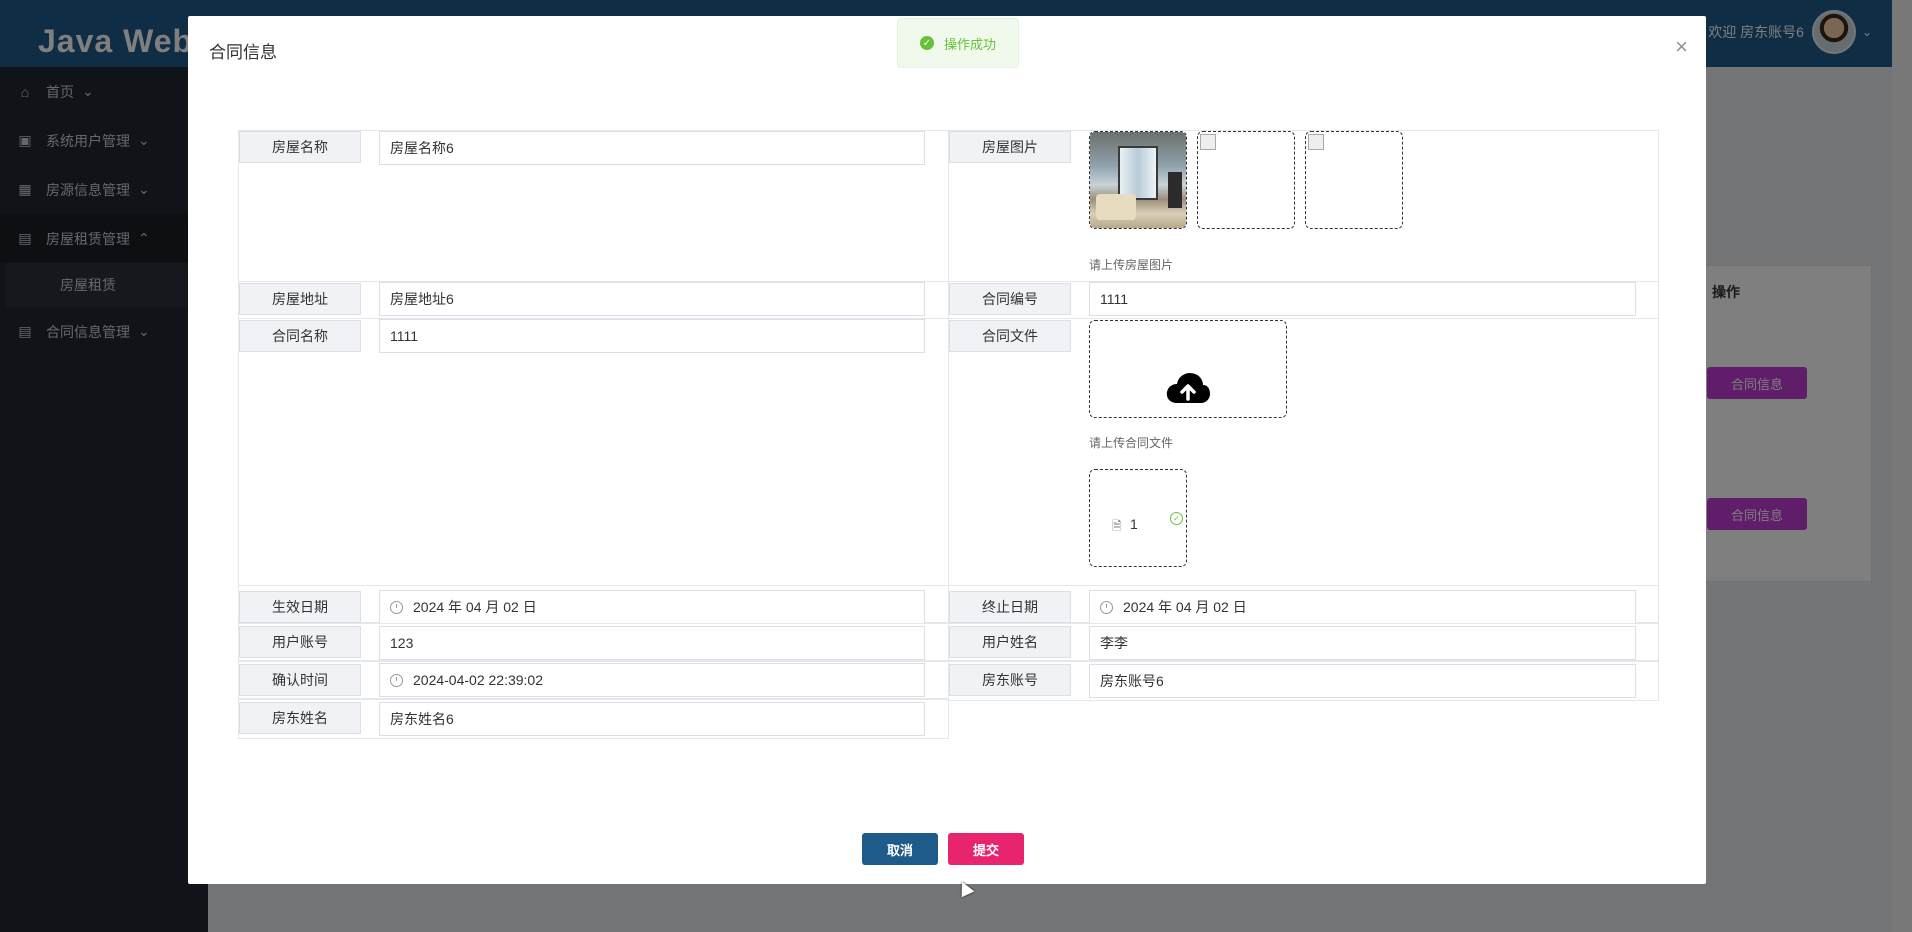  Describe the element at coordinates (969, 44) in the screenshot. I see `toast-text: 操作成功` at that location.